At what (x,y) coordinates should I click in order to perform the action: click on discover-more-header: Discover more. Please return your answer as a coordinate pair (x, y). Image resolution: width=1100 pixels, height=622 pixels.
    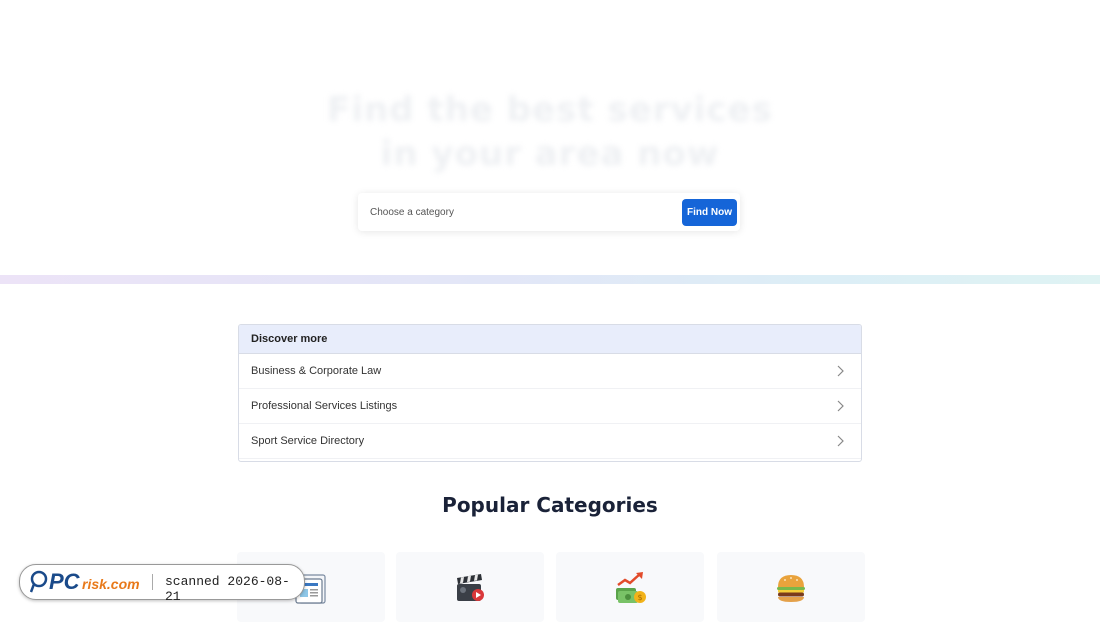
    Looking at the image, I should click on (550, 339).